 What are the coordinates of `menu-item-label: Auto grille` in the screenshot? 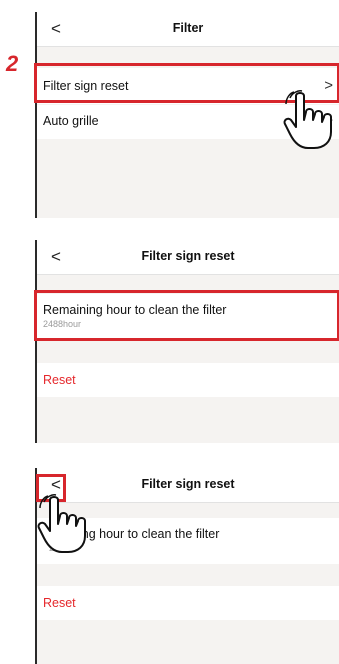 It's located at (71, 121).